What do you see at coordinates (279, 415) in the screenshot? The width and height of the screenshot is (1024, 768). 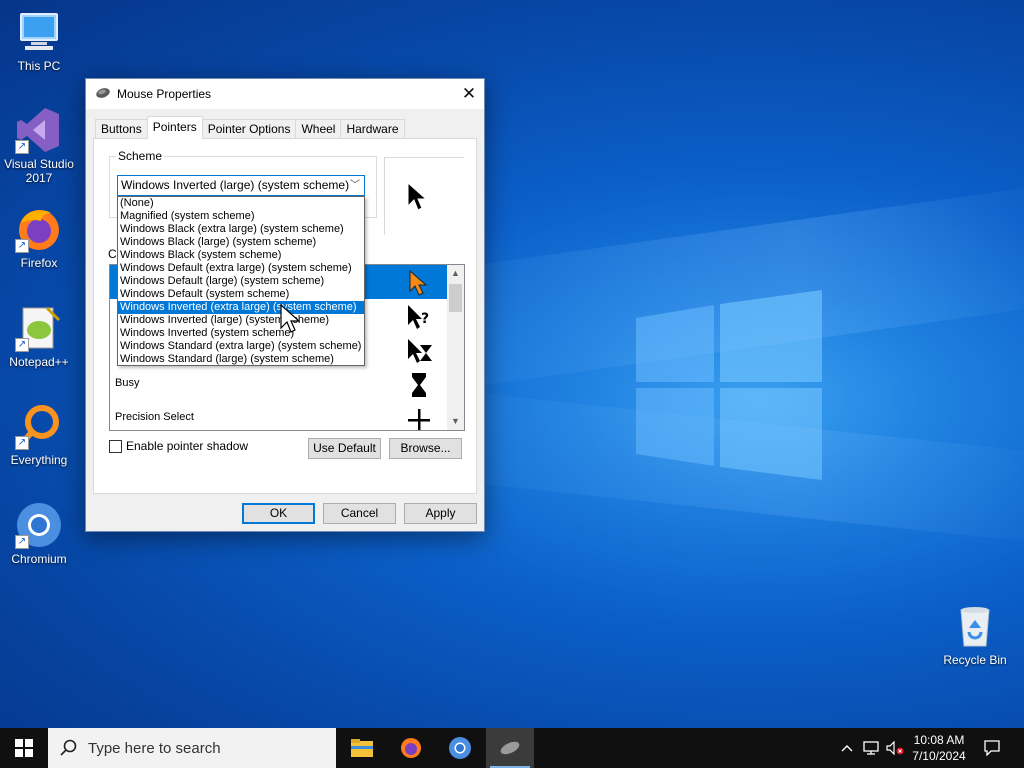 I see `pointer-row-precision-select: Precision Select` at bounding box center [279, 415].